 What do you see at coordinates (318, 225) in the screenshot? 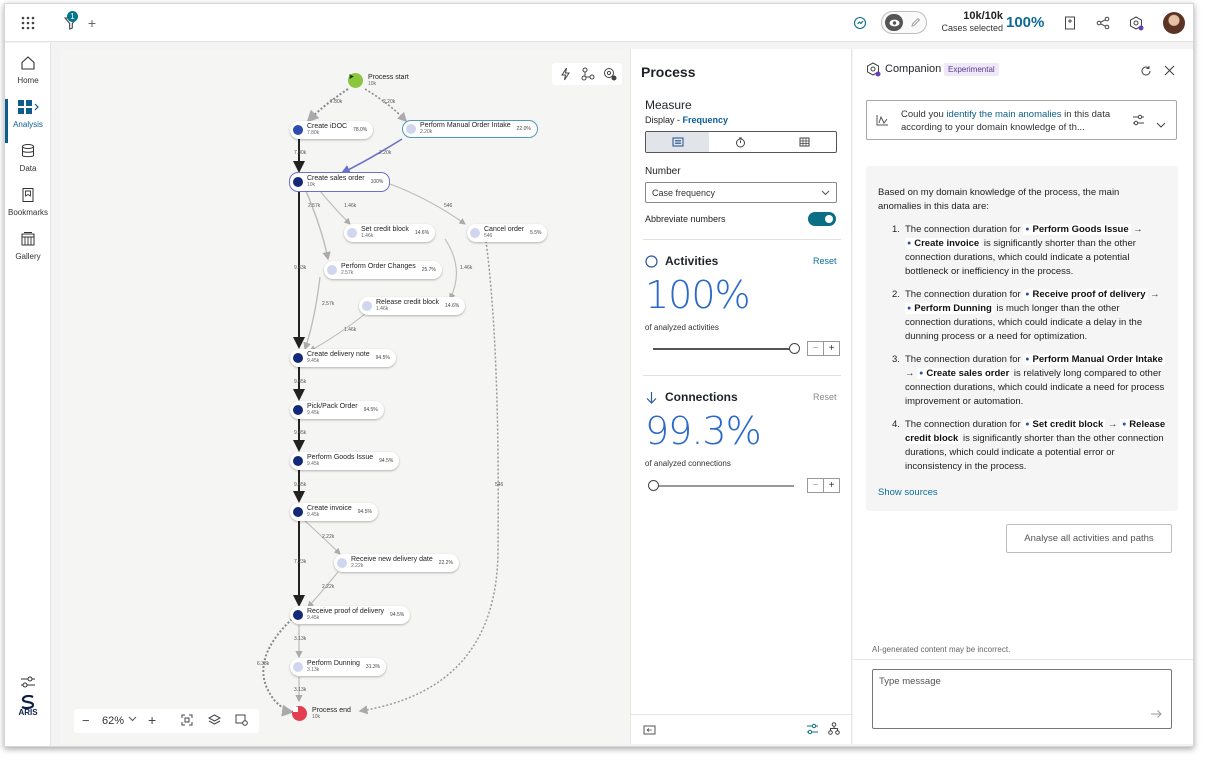
I see `edge-sales-changes` at bounding box center [318, 225].